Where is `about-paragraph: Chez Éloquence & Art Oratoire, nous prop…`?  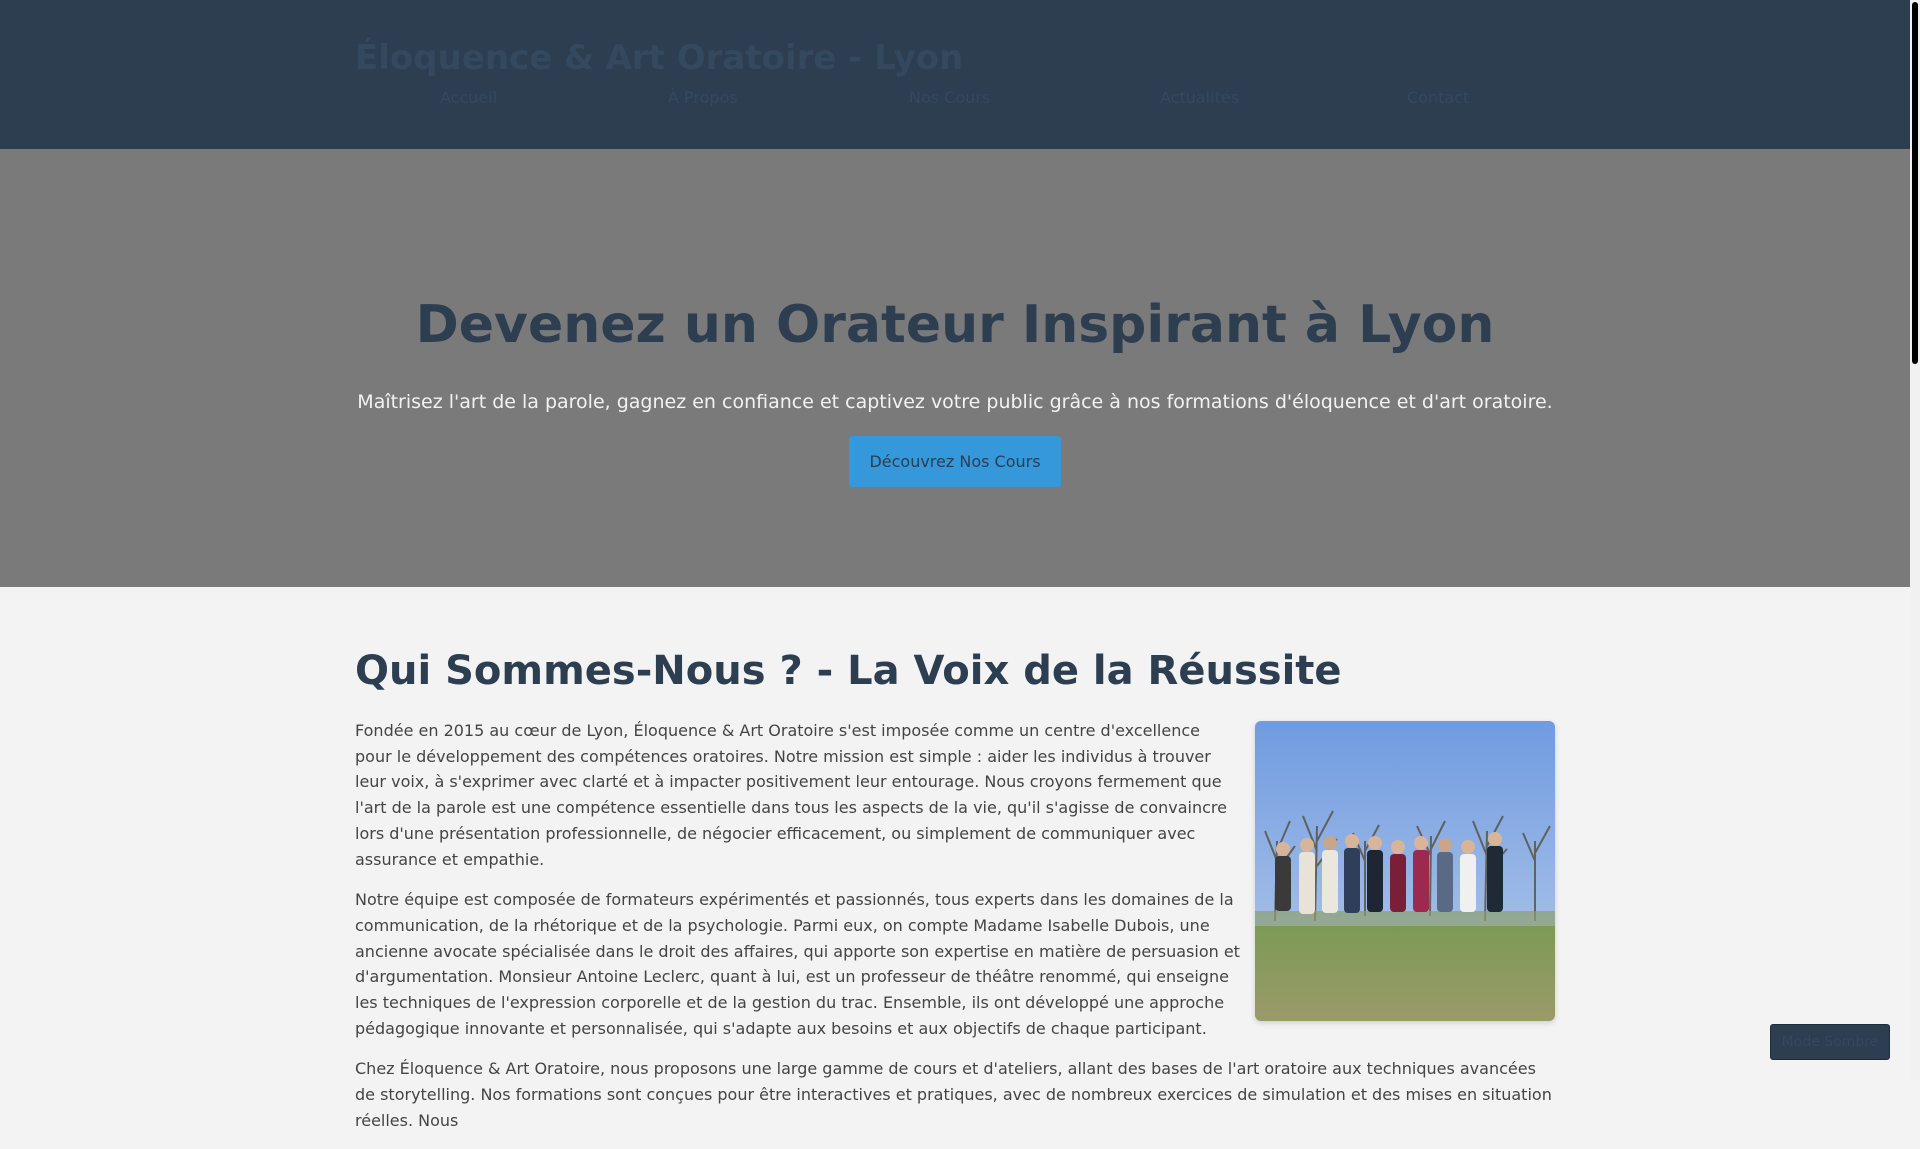 about-paragraph: Chez Éloquence & Art Oratoire, nous prop… is located at coordinates (953, 1094).